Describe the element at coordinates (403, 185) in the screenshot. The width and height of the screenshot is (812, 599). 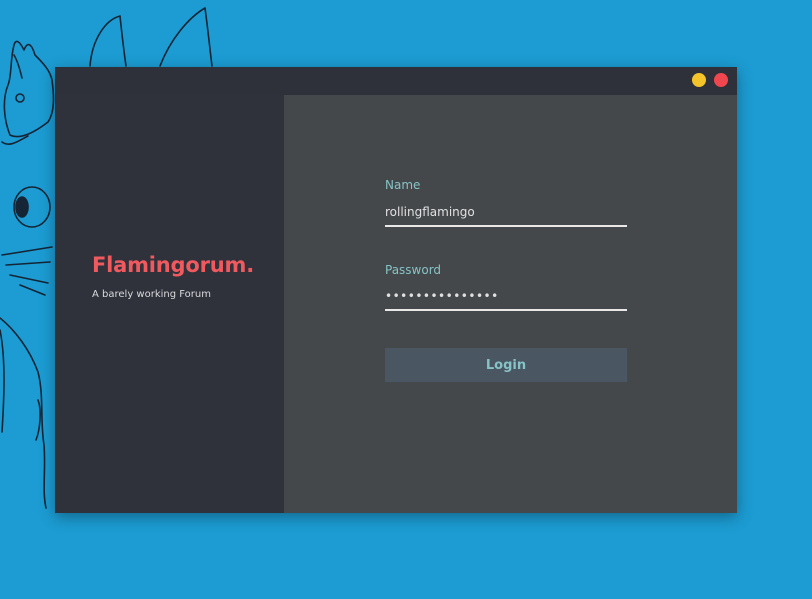
I see `name-label: Name` at that location.